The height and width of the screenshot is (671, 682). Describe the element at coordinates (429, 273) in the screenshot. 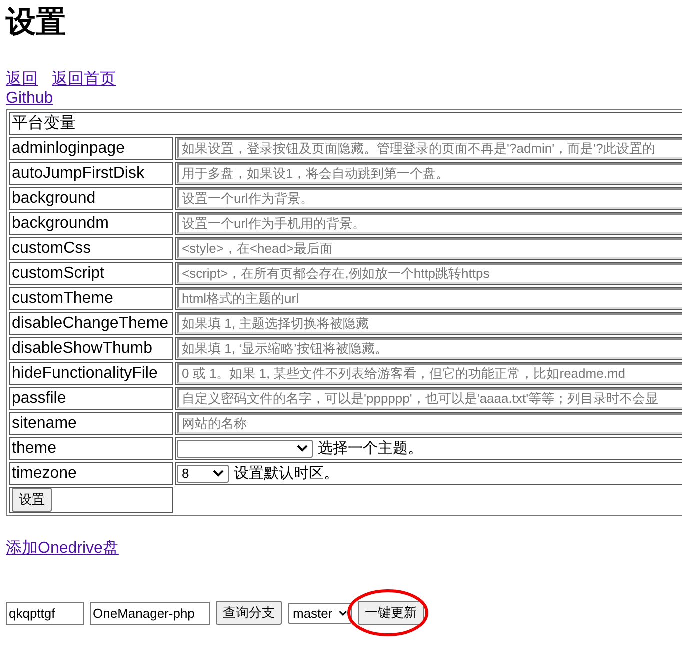

I see `setting-input: <script>，在所有页都会存在,例如放一个http跳转https` at that location.